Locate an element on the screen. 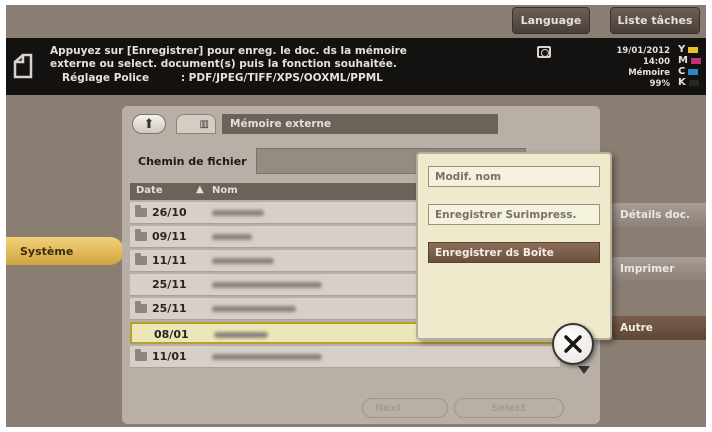 The width and height of the screenshot is (712, 432). system-menu-tab: Système is located at coordinates (65, 251).